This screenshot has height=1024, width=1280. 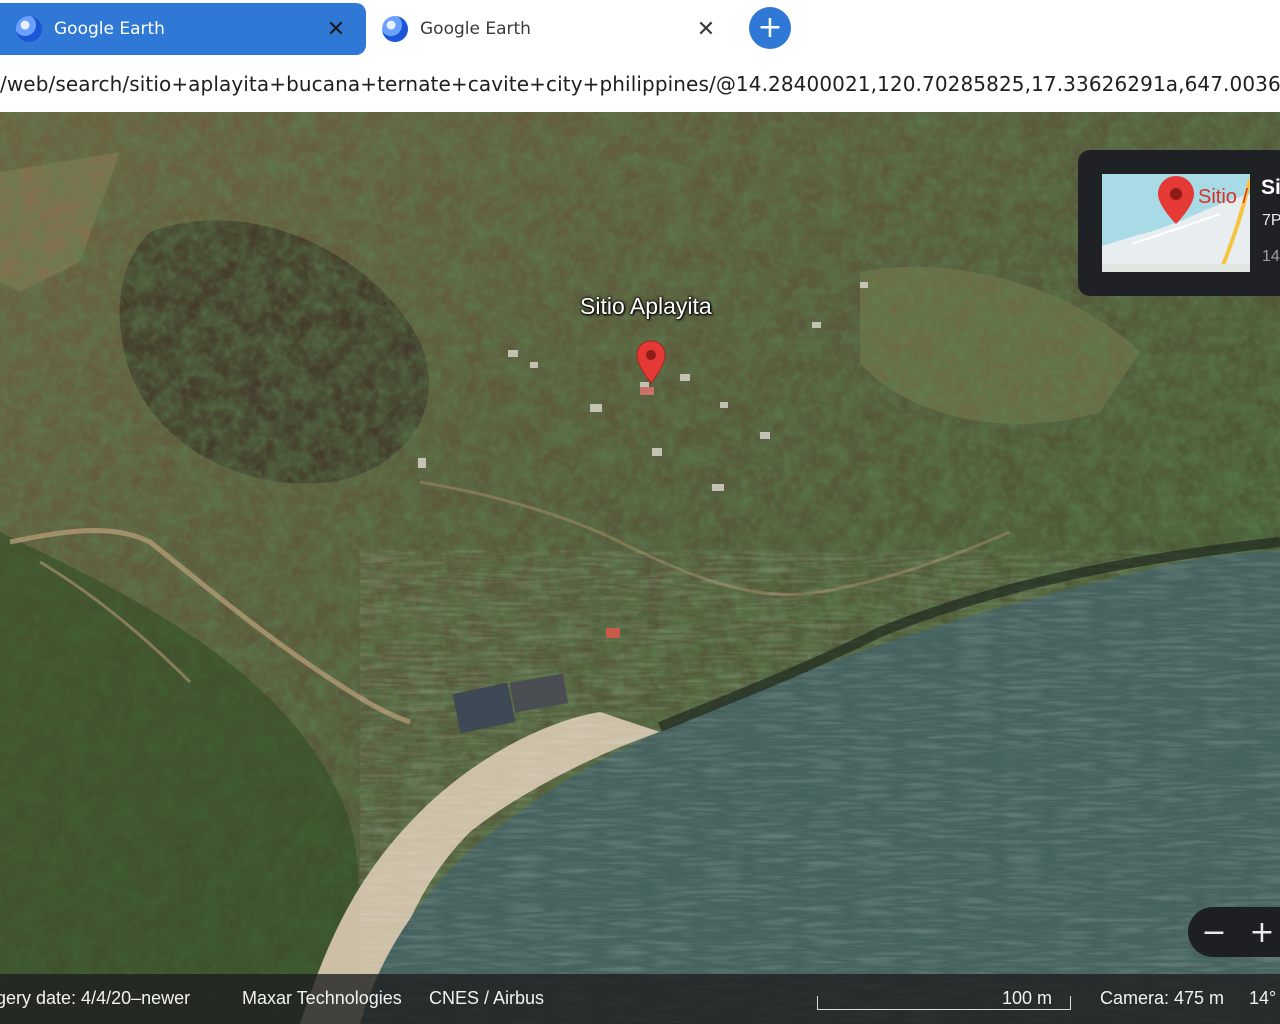 What do you see at coordinates (183, 29) in the screenshot?
I see `tab-google-earth-active: Google Earth ✕` at bounding box center [183, 29].